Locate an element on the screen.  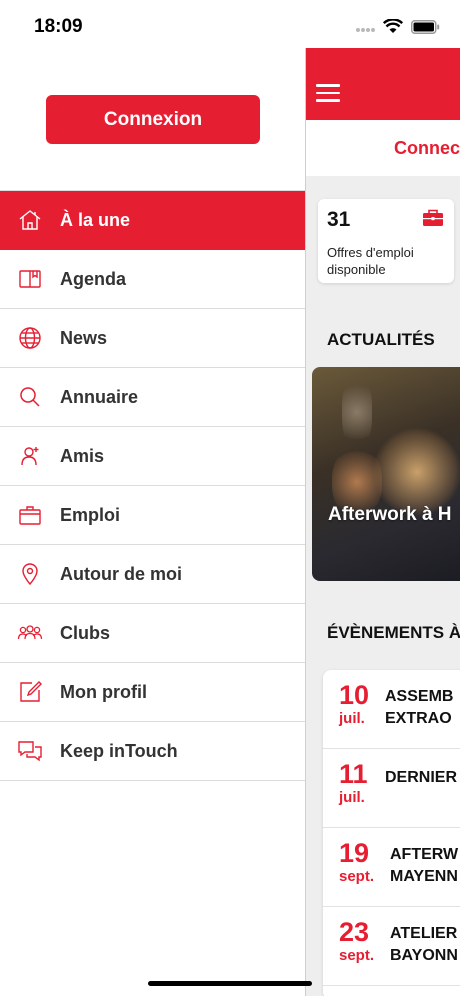
job-offers-card: 31 Offres d'emploi disponible is located at coordinates (386, 241).